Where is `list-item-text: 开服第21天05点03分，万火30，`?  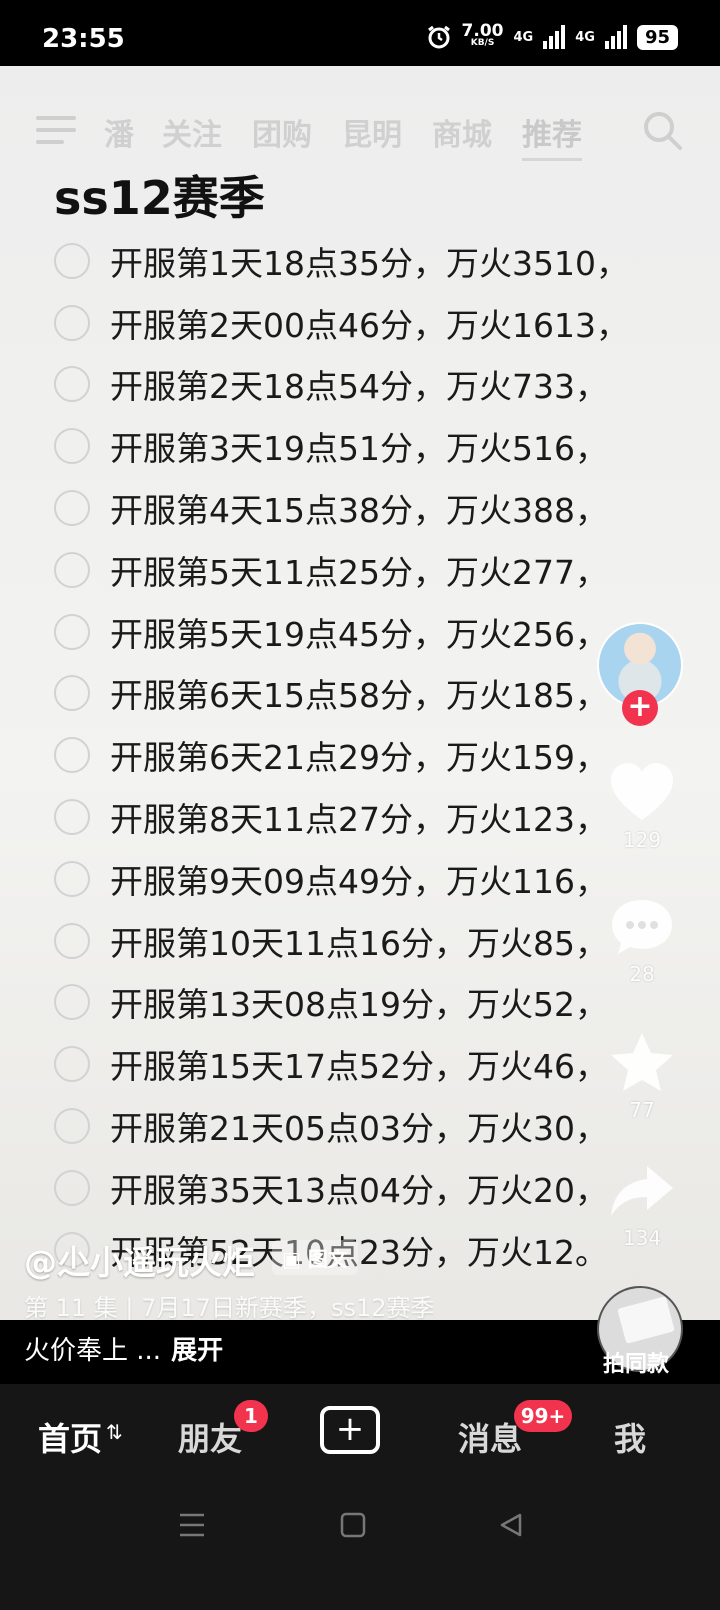
list-item-text: 开服第21天05点03分，万火30， is located at coordinates (359, 1129).